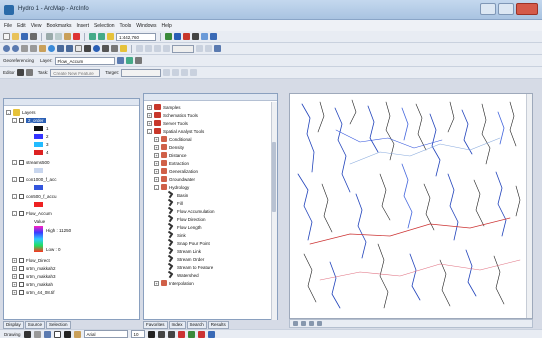  What do you see at coordinates (175, 203) in the screenshot?
I see `tool-fill: Fill` at bounding box center [175, 203].